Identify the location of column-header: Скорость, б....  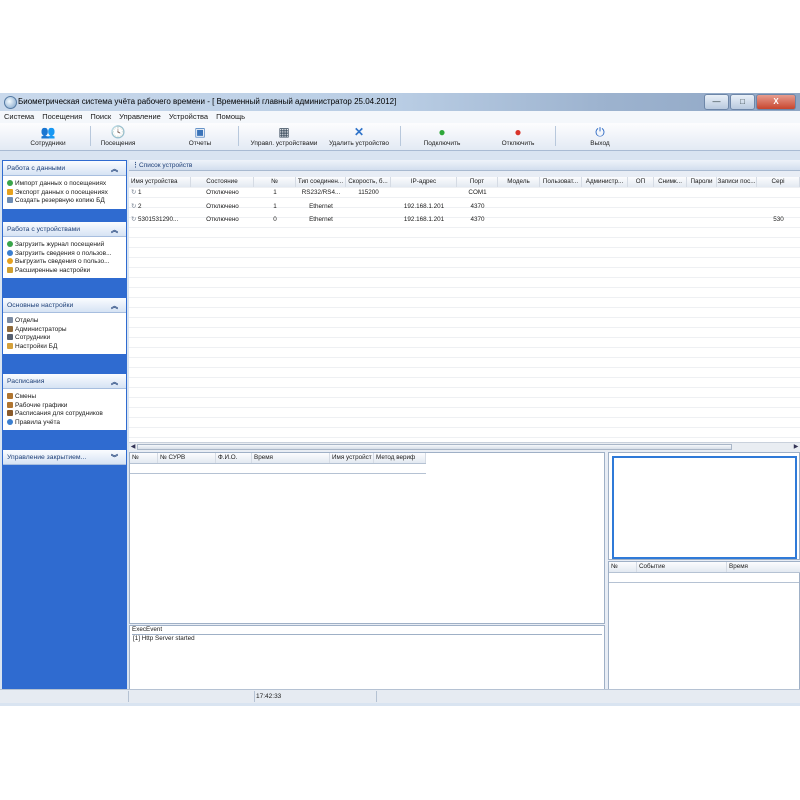
(368, 182).